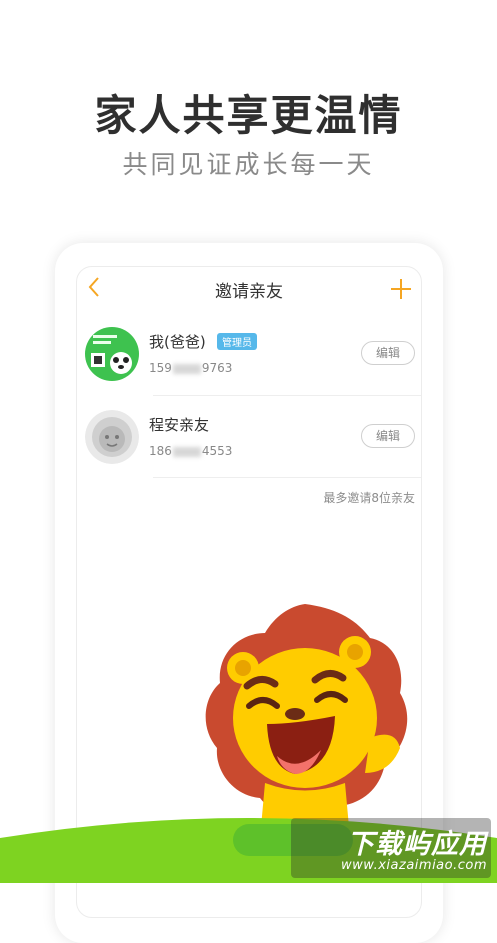 Image resolution: width=497 pixels, height=943 pixels. Describe the element at coordinates (237, 341) in the screenshot. I see `admin-badge: 管理员` at that location.